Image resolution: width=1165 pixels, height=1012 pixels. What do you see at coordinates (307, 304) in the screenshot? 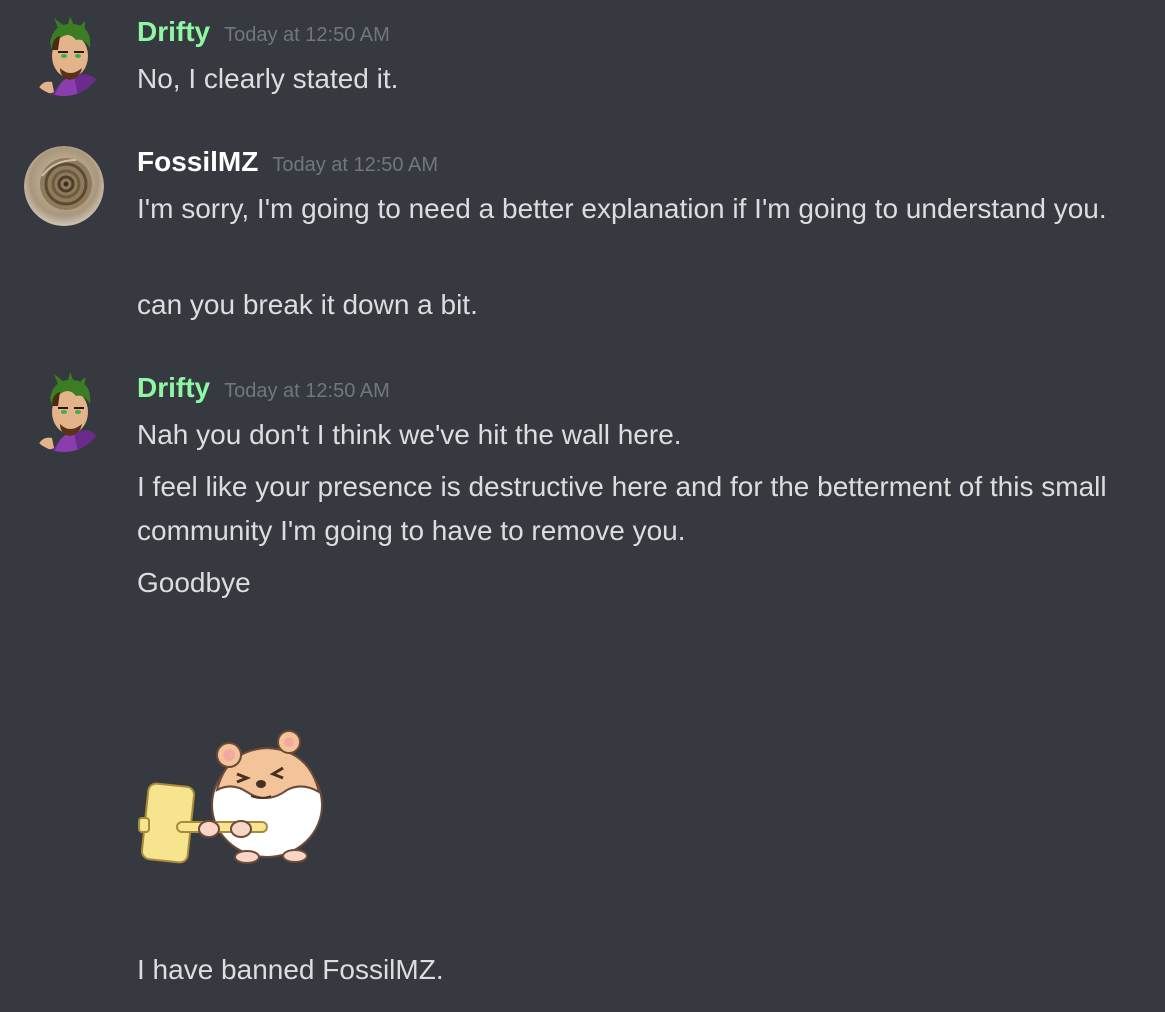
I see `message-text: can you break it down a bit.` at bounding box center [307, 304].